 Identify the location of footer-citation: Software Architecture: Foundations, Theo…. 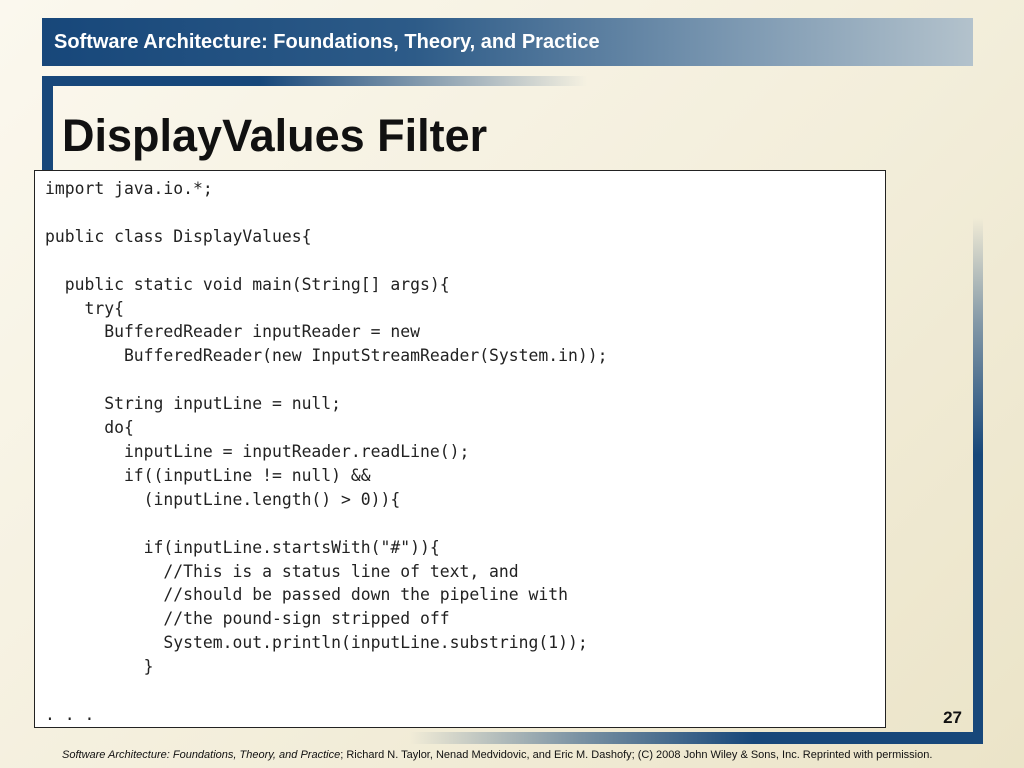
(497, 755).